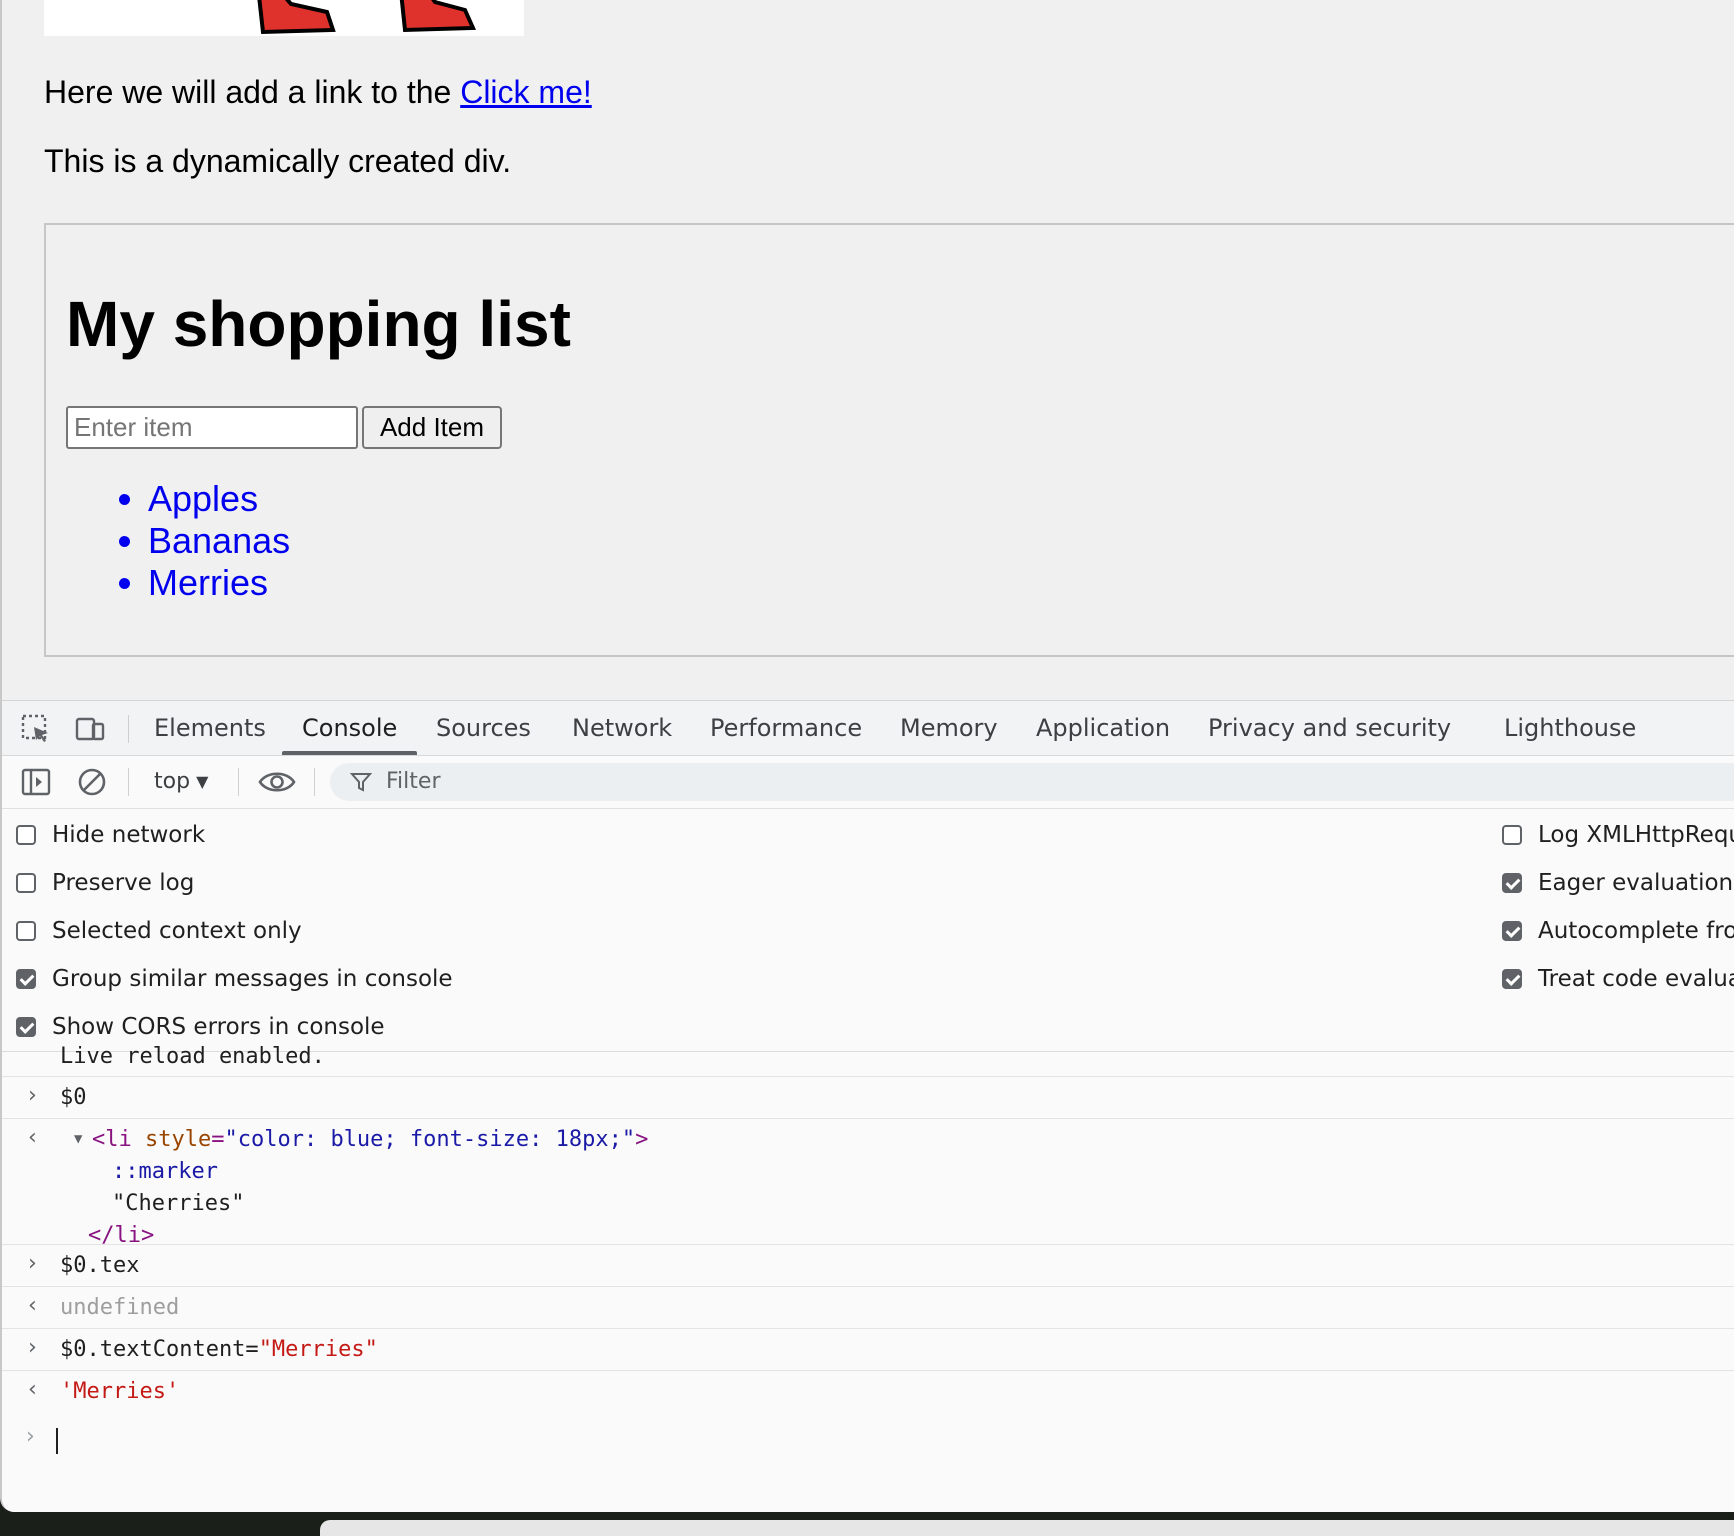  I want to click on hero-image, so click(284, 18).